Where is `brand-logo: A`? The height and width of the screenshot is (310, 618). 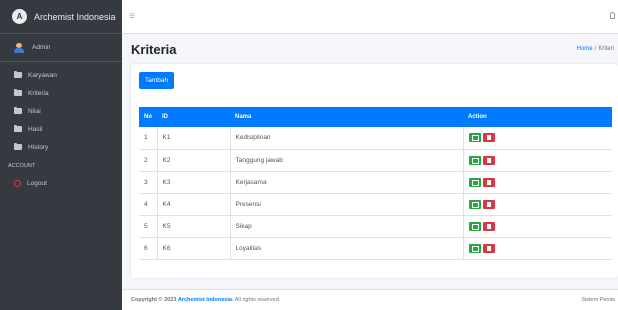
brand-logo: A is located at coordinates (19, 16).